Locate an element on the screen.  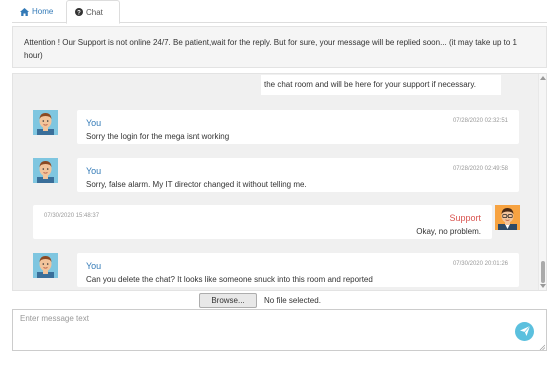
message-text: Okay, no problem. is located at coordinates (448, 231).